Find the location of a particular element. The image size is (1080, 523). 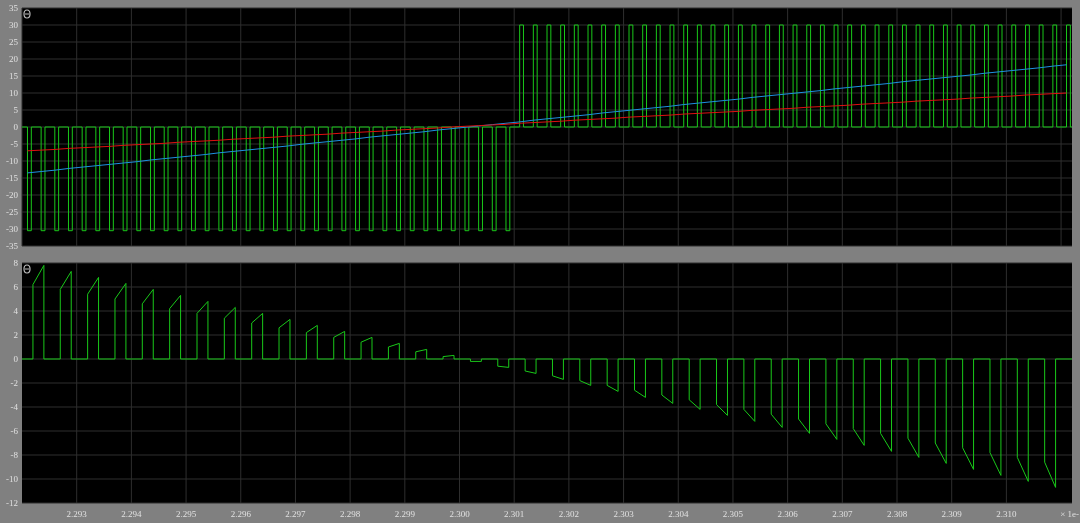

axis-tick-label: 8 is located at coordinates (15, 263).